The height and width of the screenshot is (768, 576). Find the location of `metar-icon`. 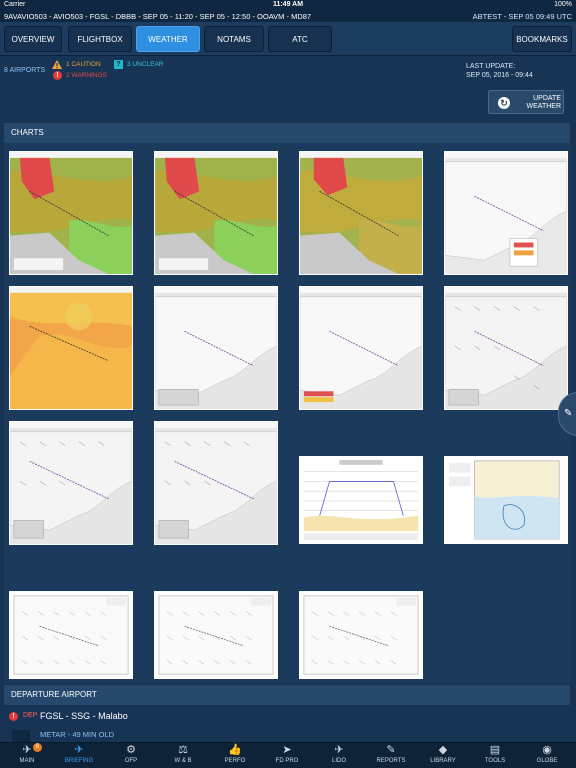

metar-icon is located at coordinates (21, 736).